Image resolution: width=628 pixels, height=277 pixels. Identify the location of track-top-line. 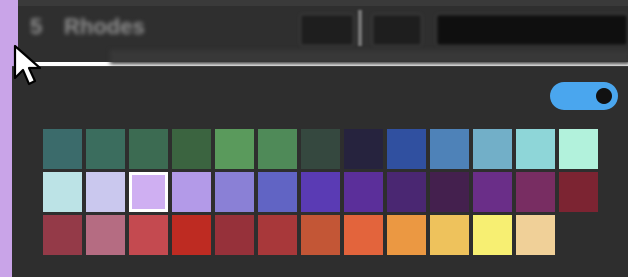
(323, 3).